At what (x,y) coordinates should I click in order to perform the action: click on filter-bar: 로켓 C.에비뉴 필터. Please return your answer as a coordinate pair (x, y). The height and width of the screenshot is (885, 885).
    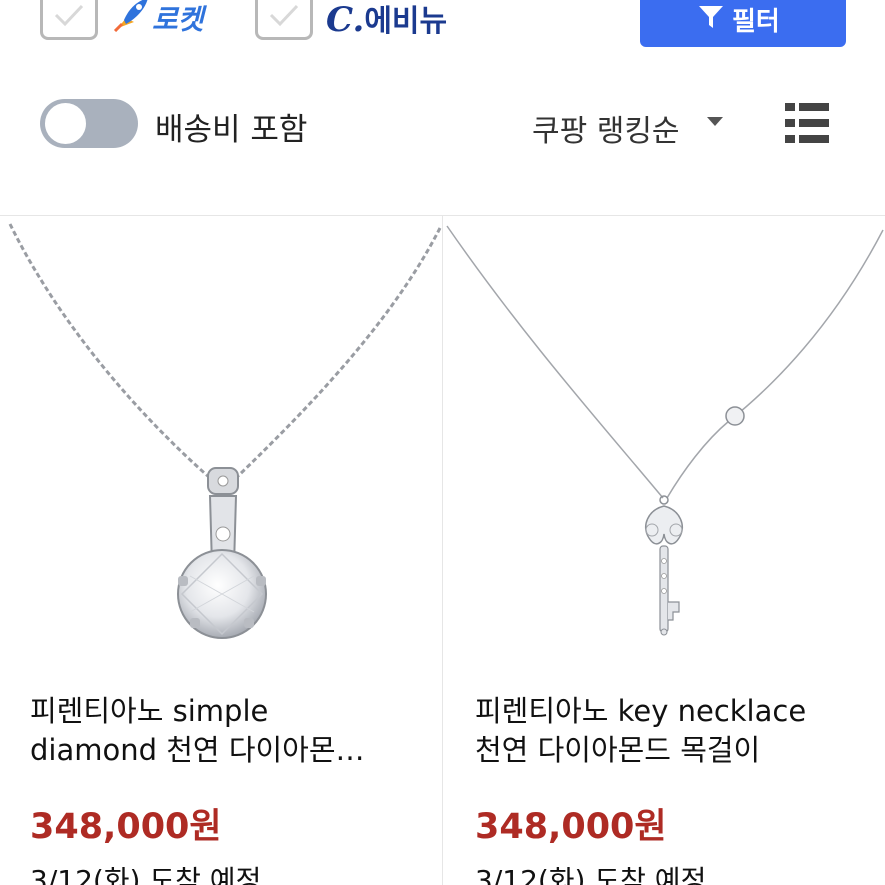
    Looking at the image, I should click on (442, 24).